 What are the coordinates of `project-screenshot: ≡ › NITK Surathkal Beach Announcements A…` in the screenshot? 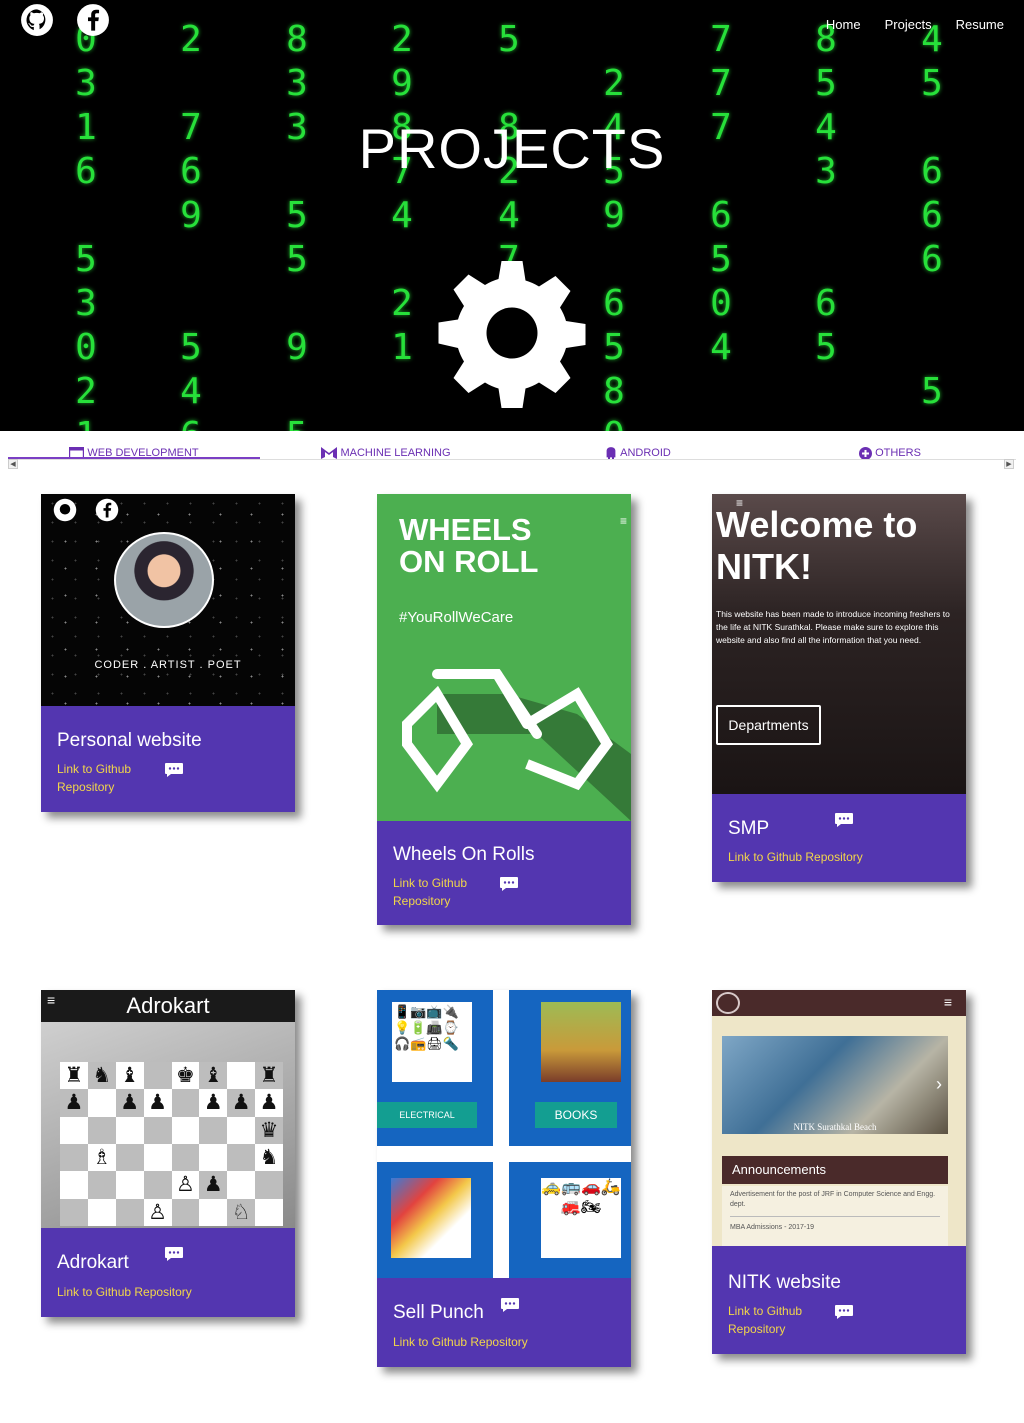 It's located at (839, 1119).